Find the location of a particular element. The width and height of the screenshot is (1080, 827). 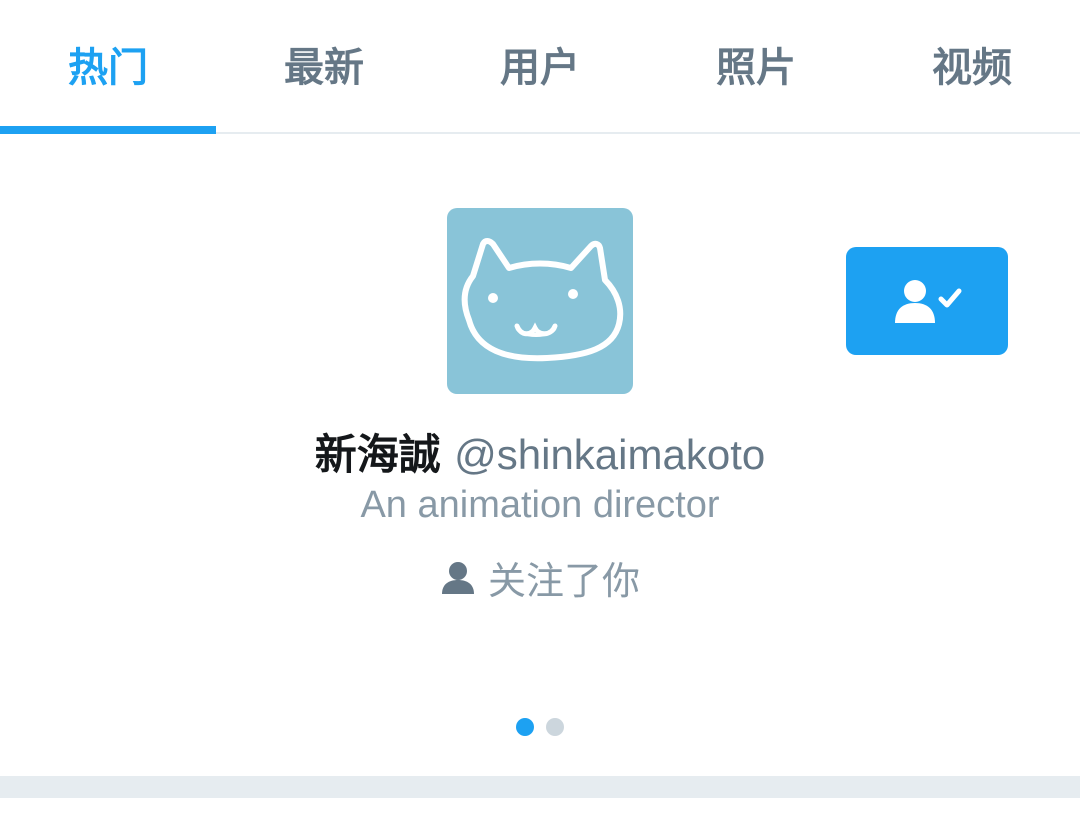

follows-you-text: 关注了你 is located at coordinates (563, 581).